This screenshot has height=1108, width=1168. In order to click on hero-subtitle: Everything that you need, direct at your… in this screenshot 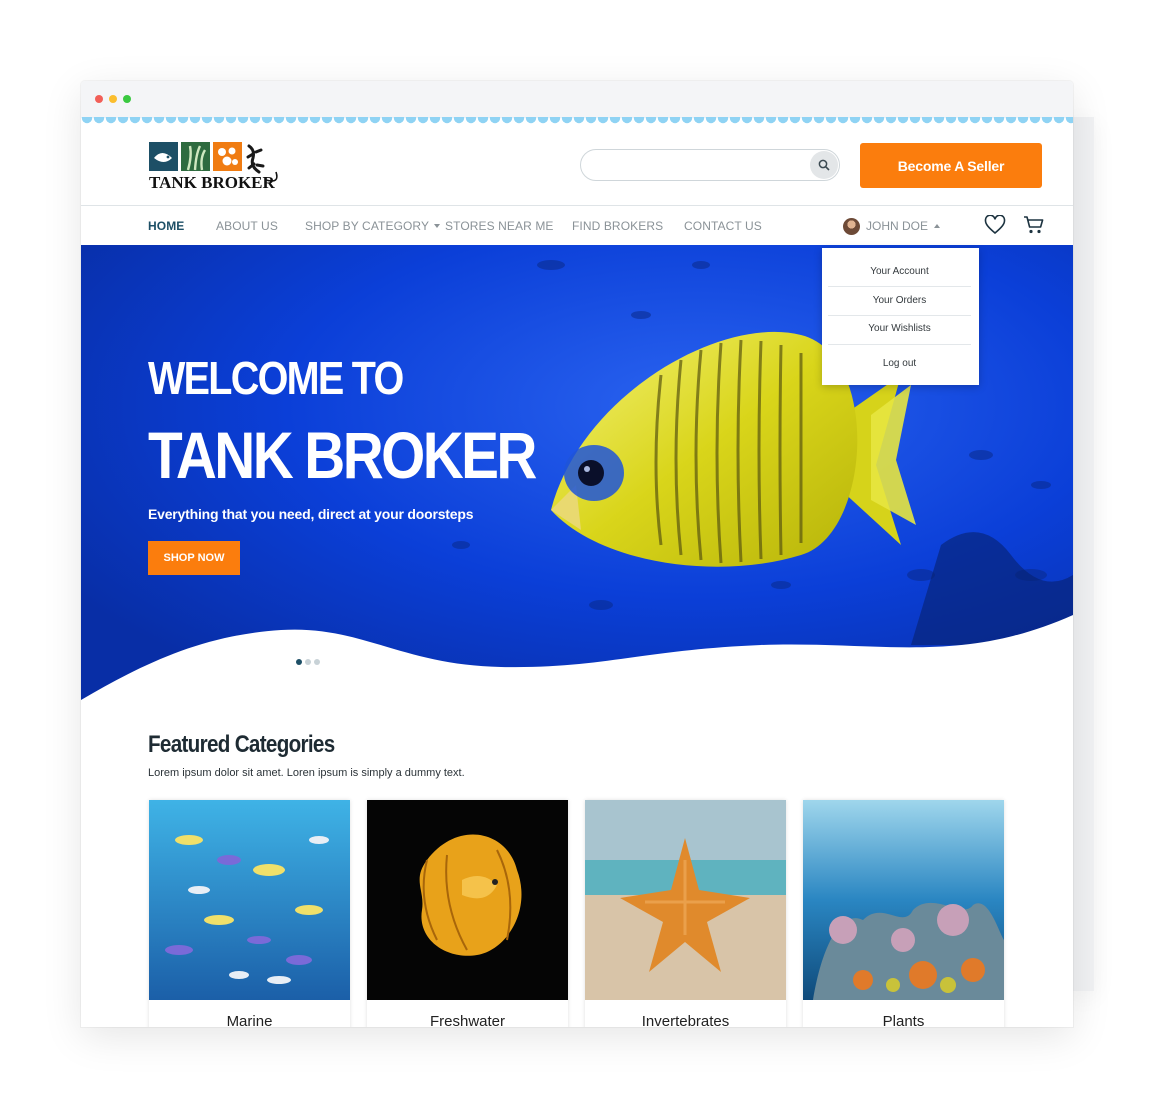, I will do `click(311, 514)`.